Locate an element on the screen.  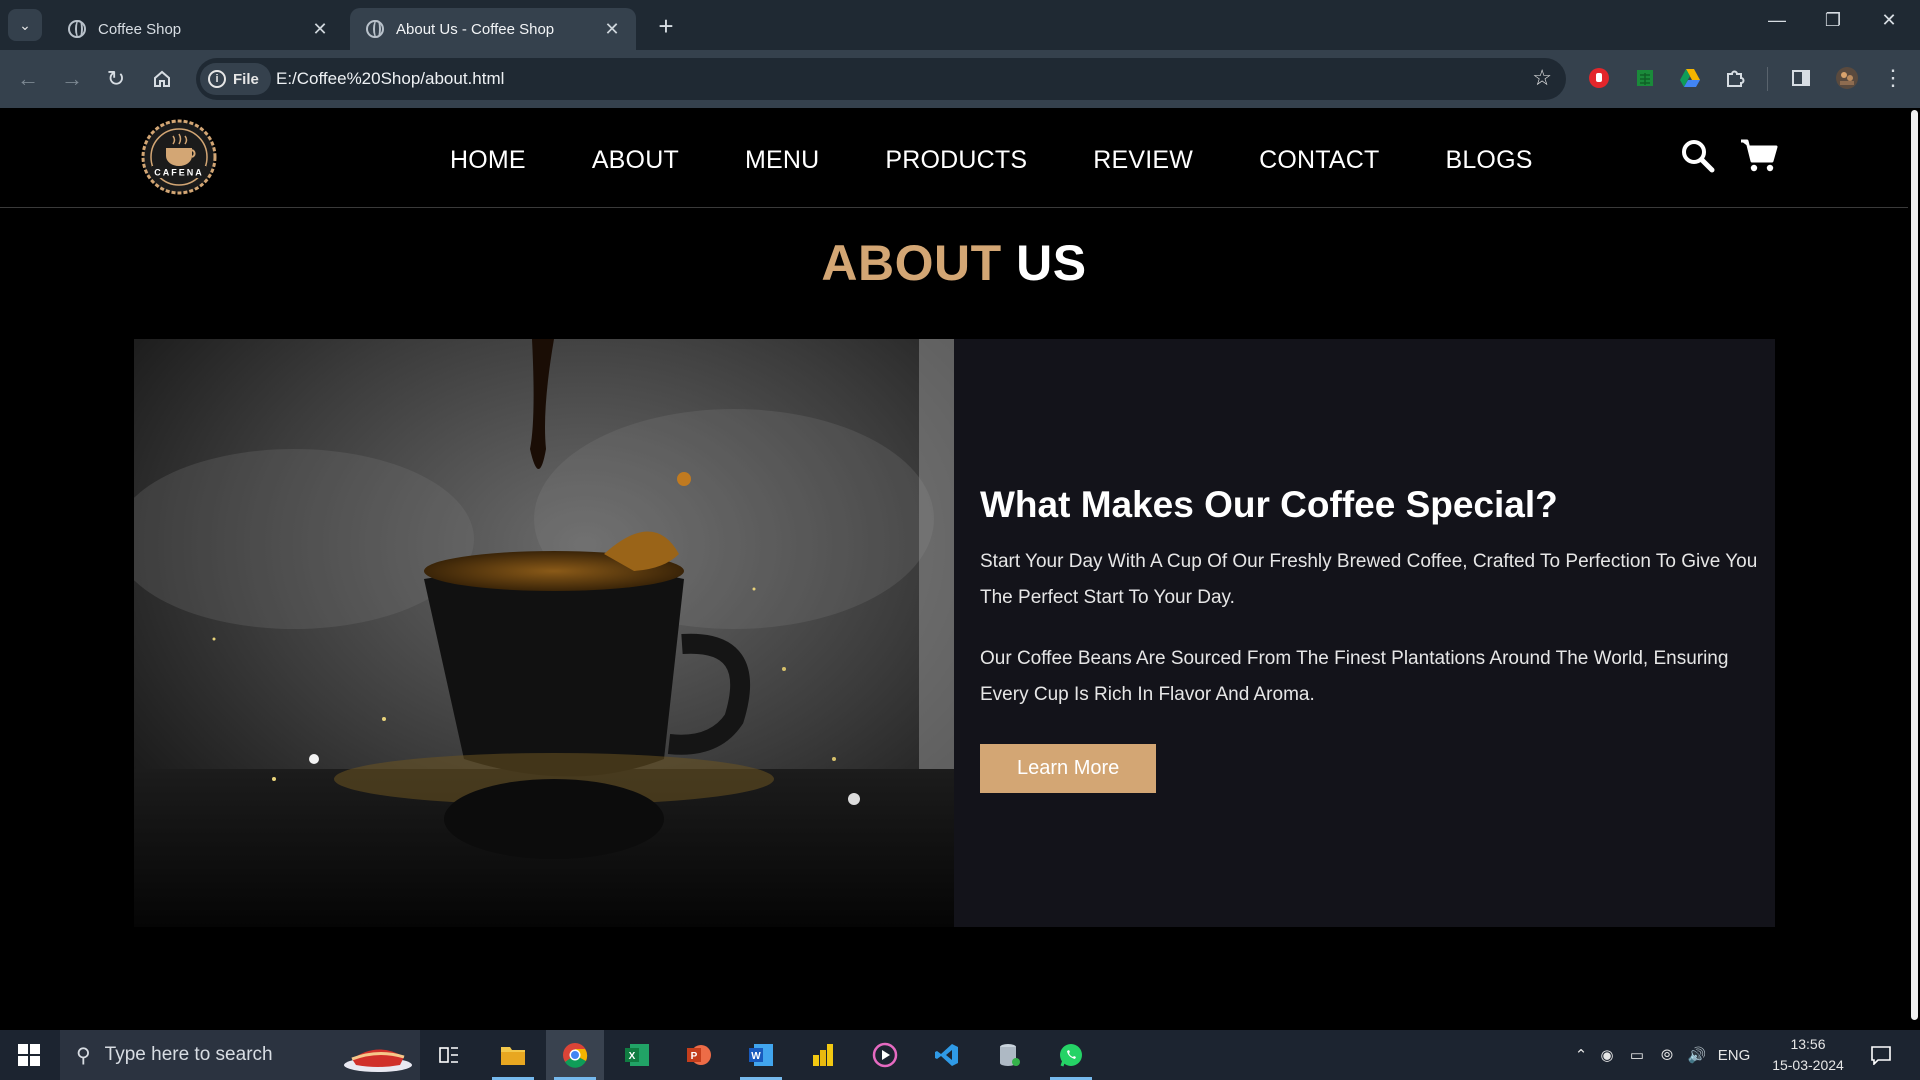
svg-text: P is located at coordinates (694, 1056).